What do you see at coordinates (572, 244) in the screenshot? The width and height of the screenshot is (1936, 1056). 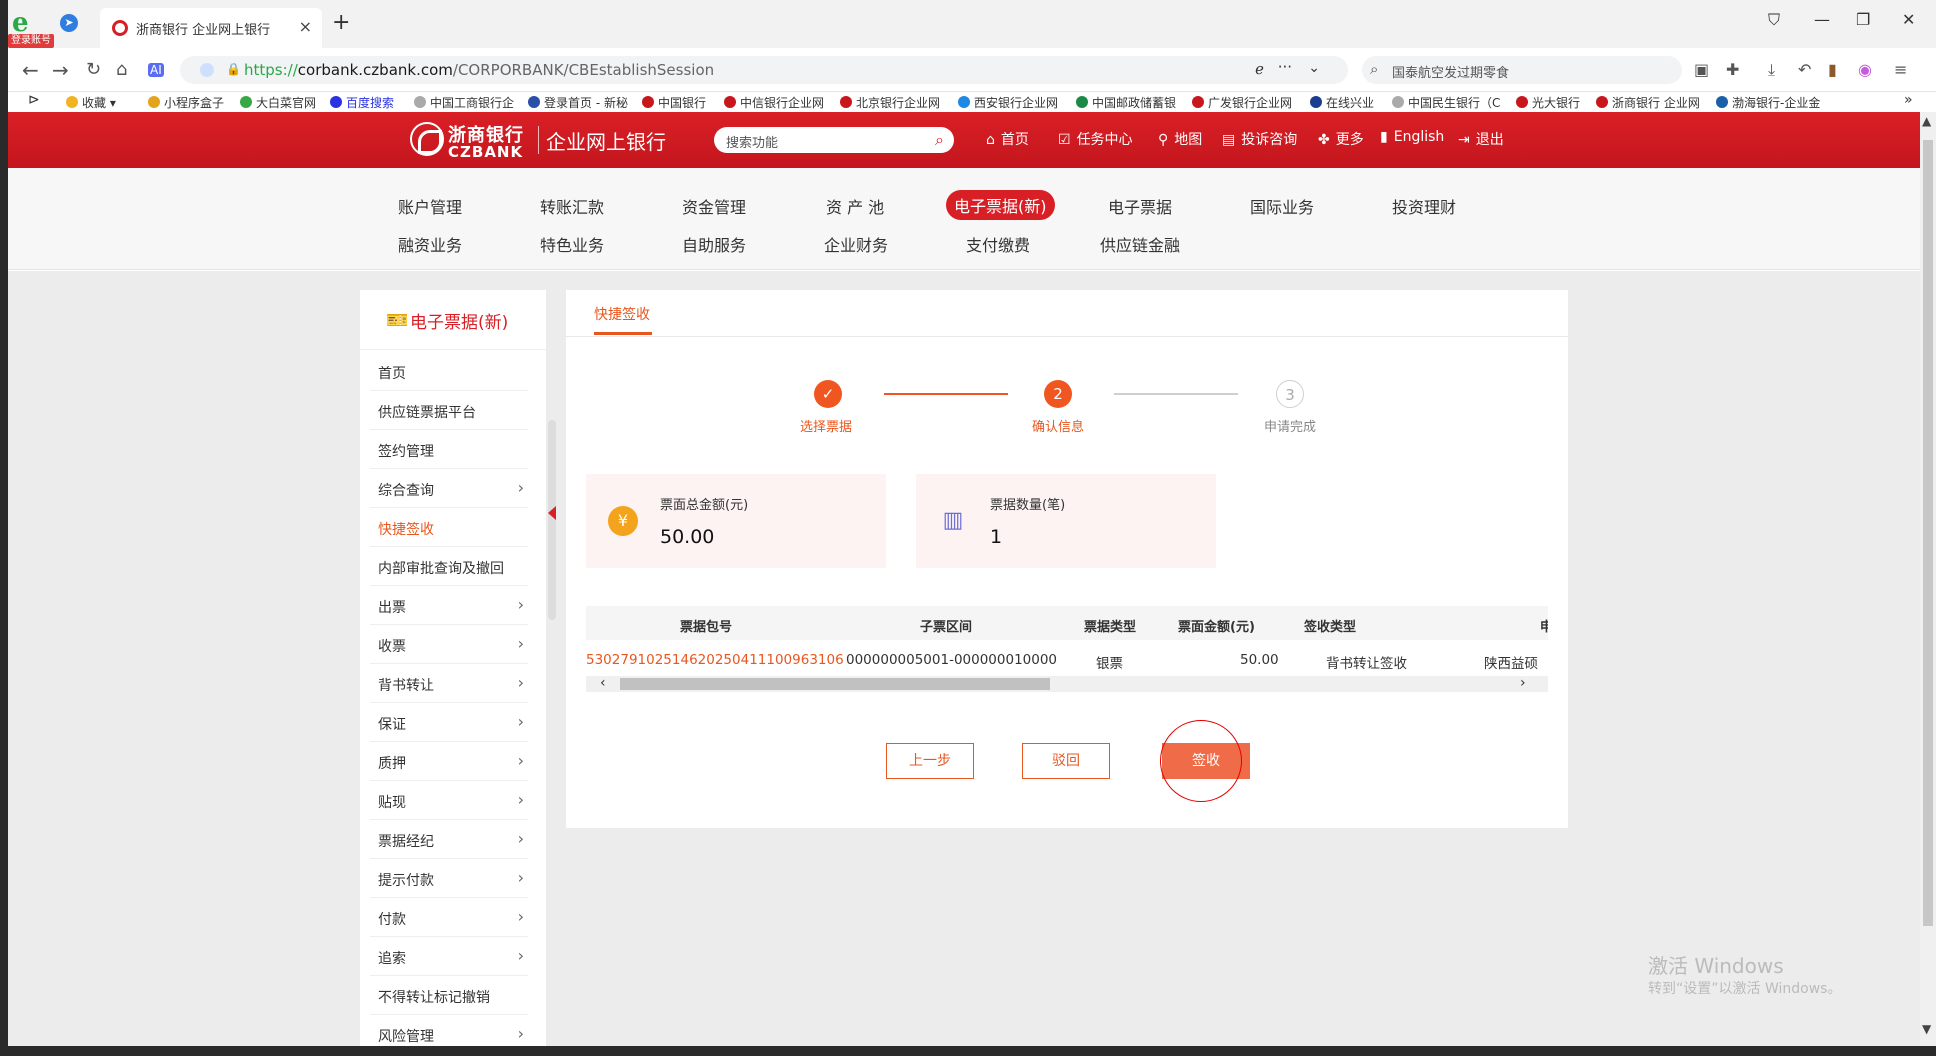 I see `menu-special: 特色业务` at bounding box center [572, 244].